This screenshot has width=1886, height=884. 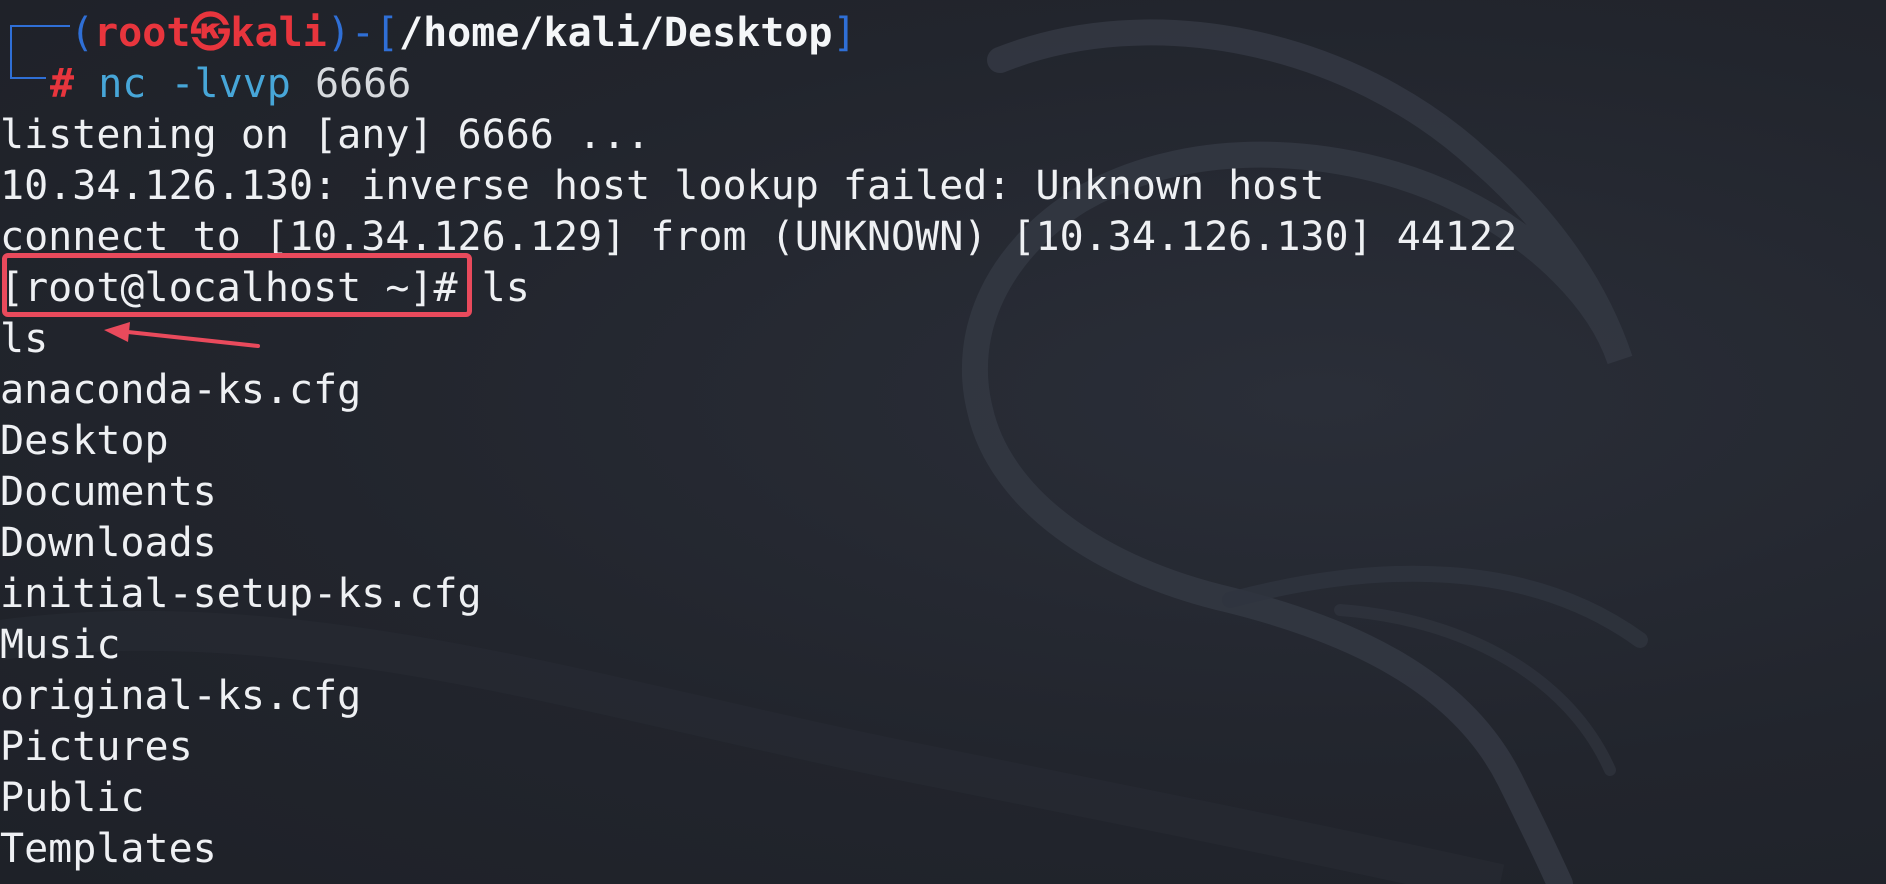 I want to click on command-args: -lvvp, so click(x=218, y=84).